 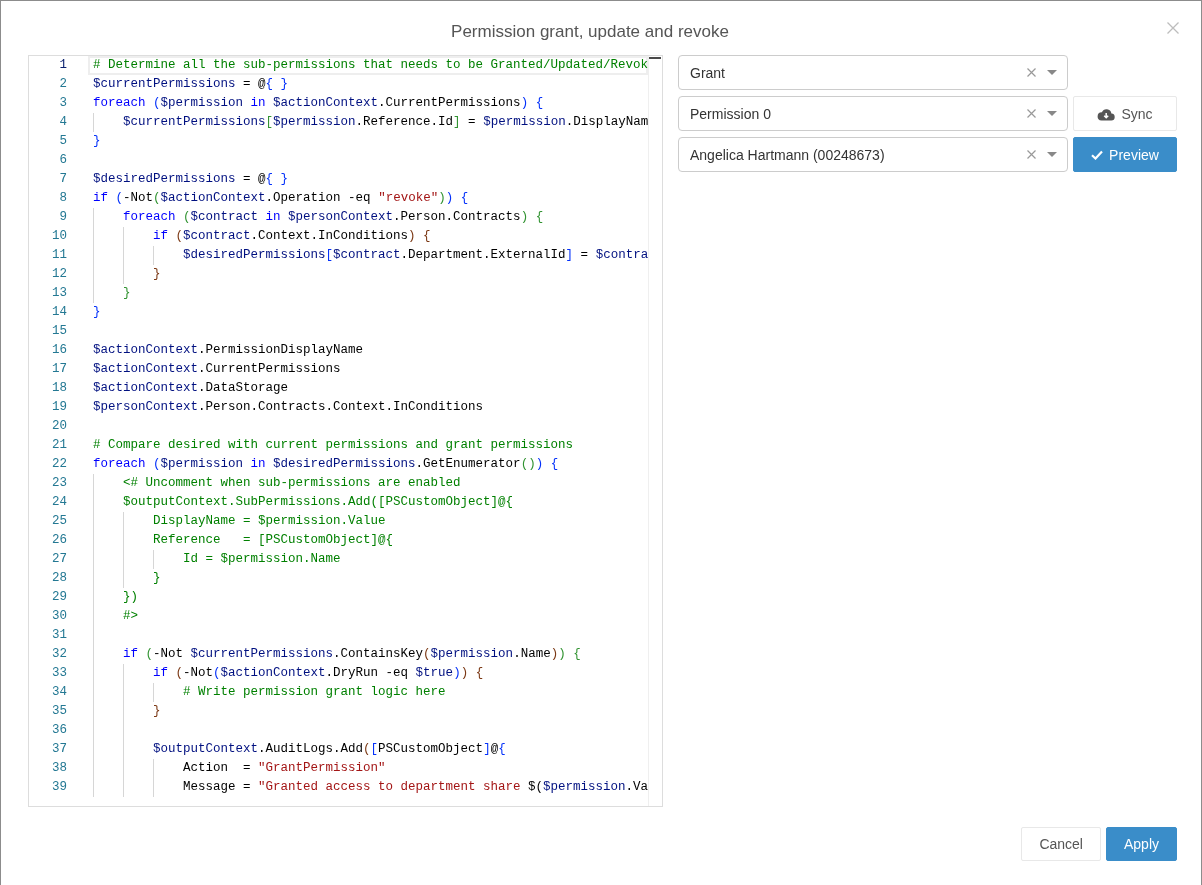 I want to click on line-number: 29, so click(x=59, y=597).